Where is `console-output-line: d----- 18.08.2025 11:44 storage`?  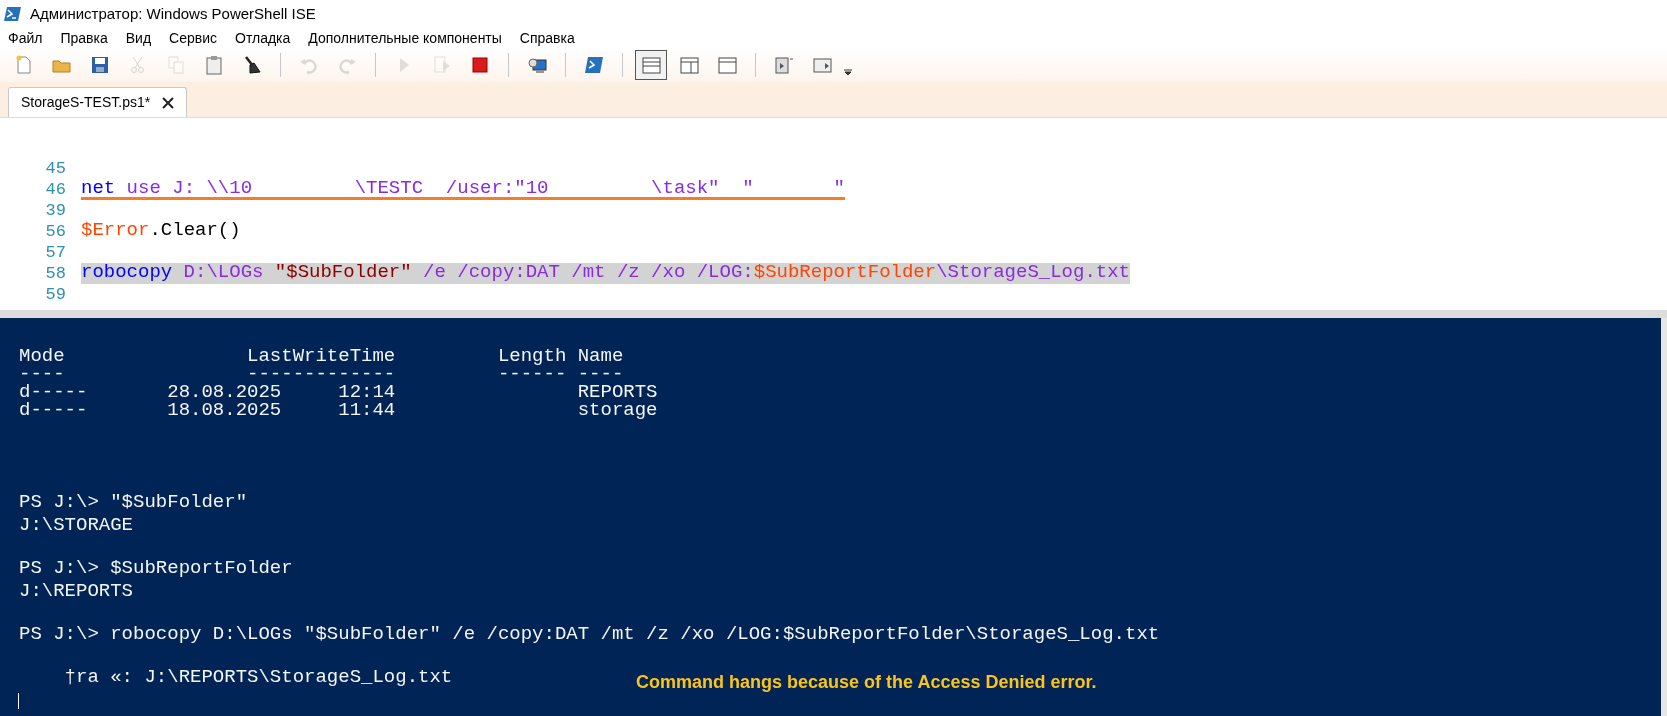 console-output-line: d----- 18.08.2025 11:44 storage is located at coordinates (339, 410).